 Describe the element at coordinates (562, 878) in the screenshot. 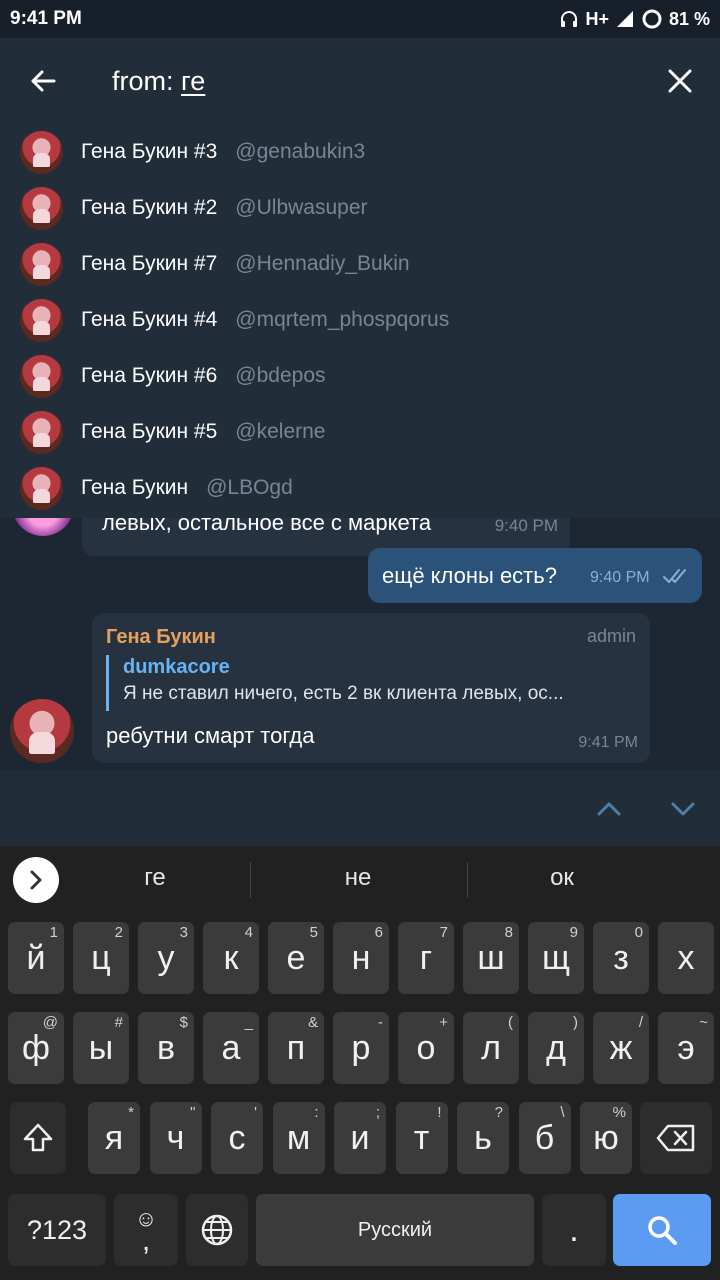

I see `word-suggestion: ок` at that location.